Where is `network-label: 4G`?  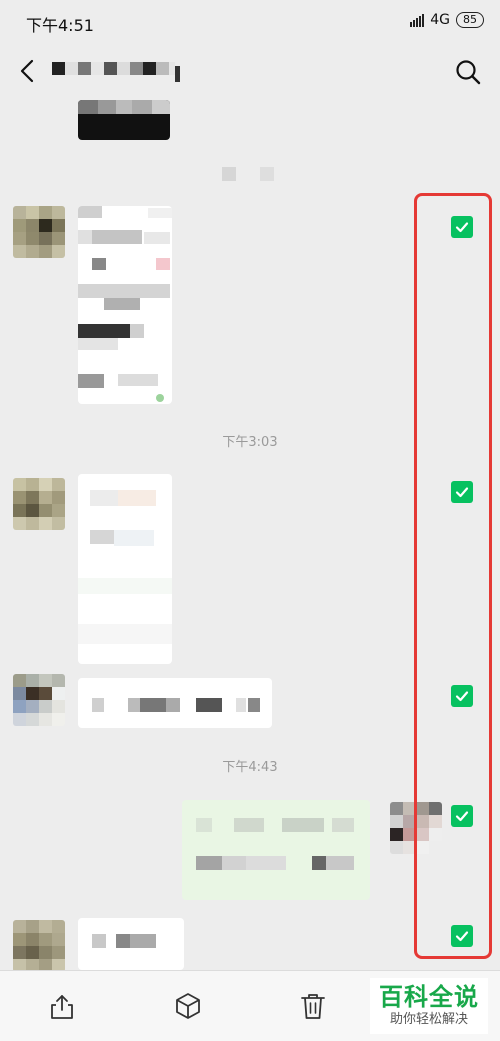 network-label: 4G is located at coordinates (440, 20).